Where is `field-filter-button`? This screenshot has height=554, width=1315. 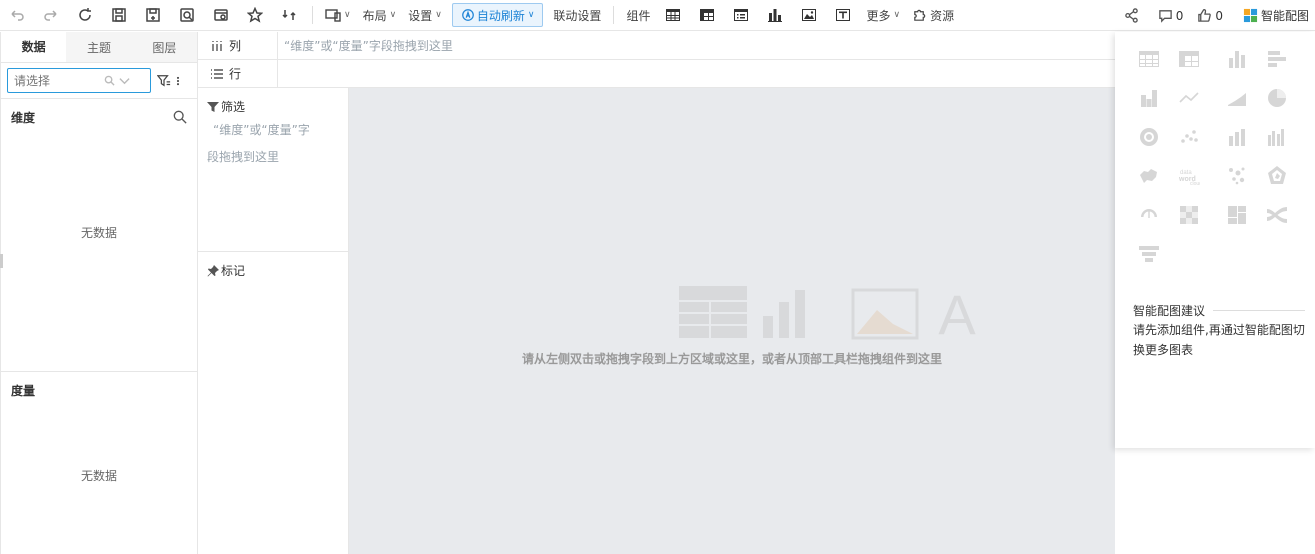 field-filter-button is located at coordinates (170, 81).